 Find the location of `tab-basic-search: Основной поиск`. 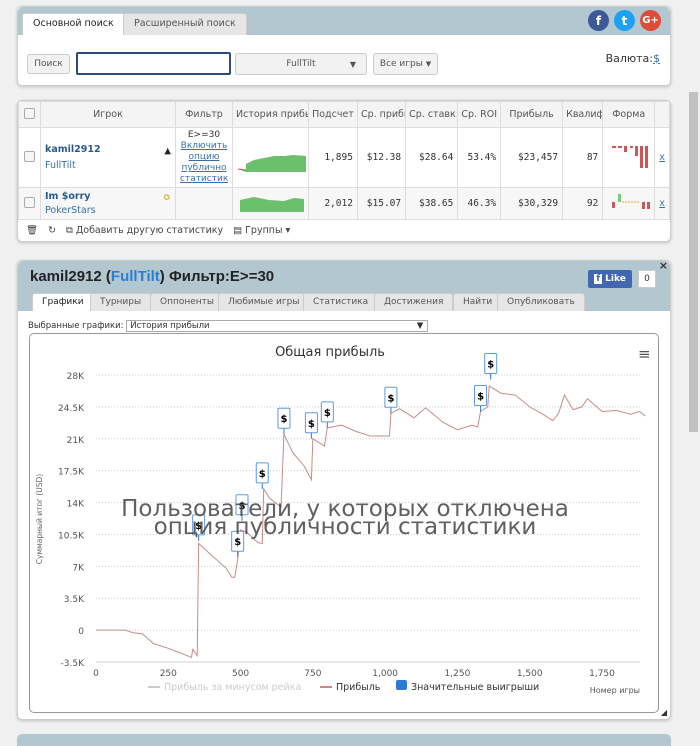

tab-basic-search: Основной поиск is located at coordinates (73, 24).